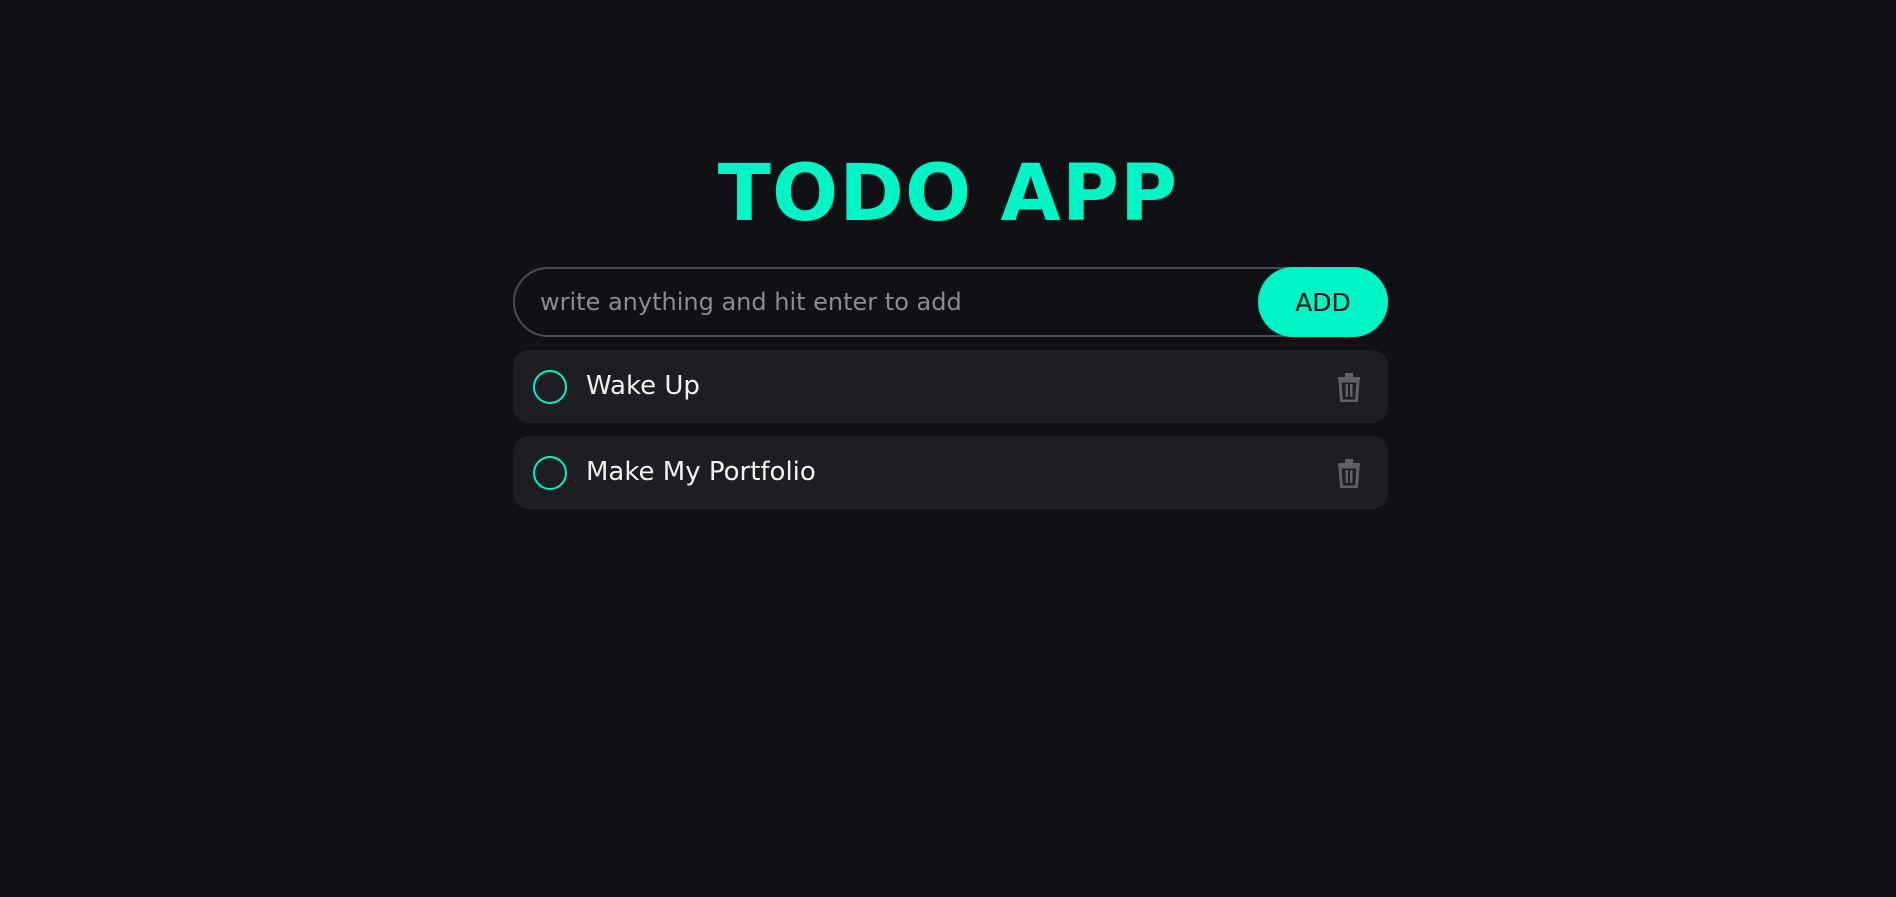 The image size is (1896, 897). What do you see at coordinates (1323, 302) in the screenshot?
I see `add-button: ADD` at bounding box center [1323, 302].